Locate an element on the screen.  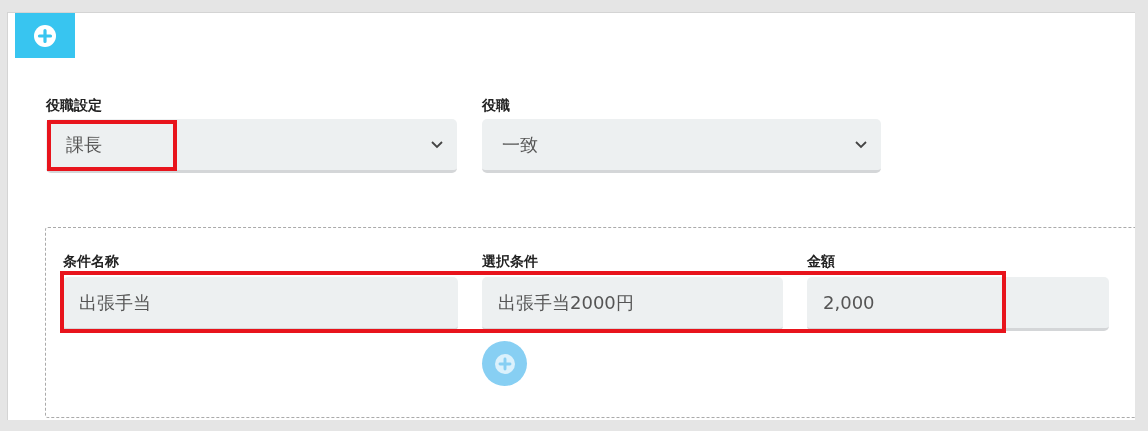
add-button is located at coordinates (45, 35).